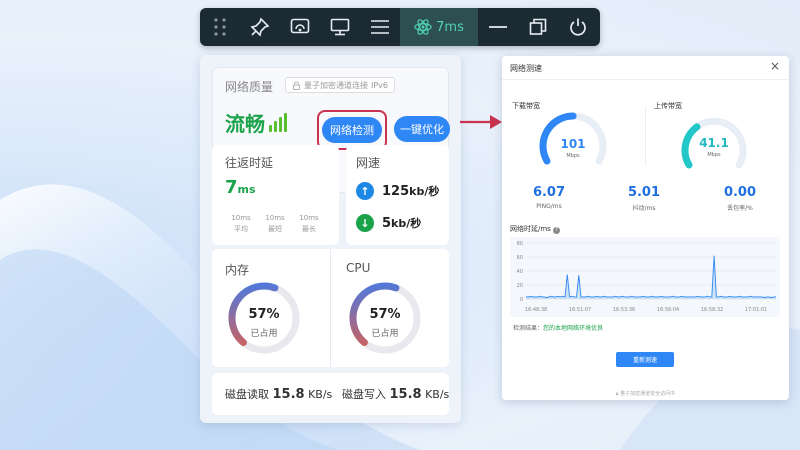 This screenshot has width=800, height=450. I want to click on ping-stat-label: PING/ms, so click(549, 206).